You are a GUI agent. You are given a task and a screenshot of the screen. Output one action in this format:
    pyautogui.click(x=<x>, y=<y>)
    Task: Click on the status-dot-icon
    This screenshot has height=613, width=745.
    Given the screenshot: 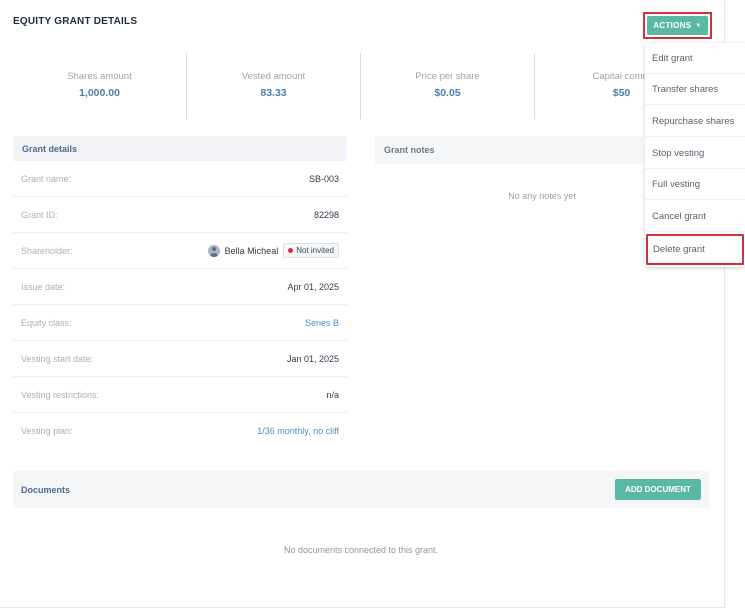 What is the action you would take?
    pyautogui.click(x=291, y=250)
    